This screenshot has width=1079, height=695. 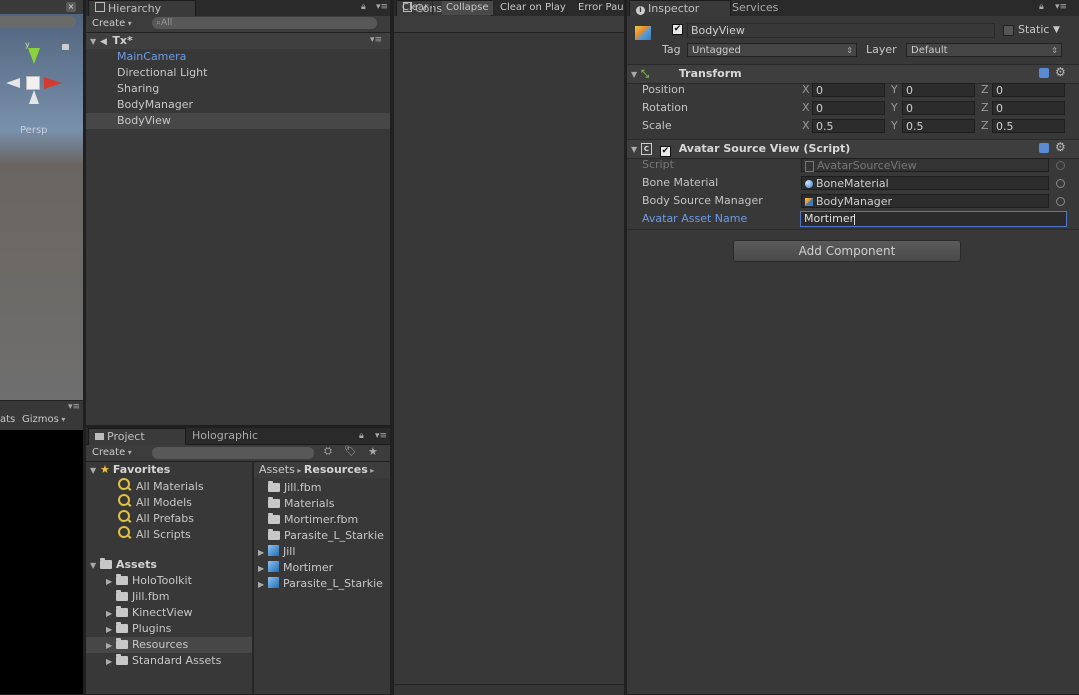 I want to click on scale-y-field: 0.5, so click(x=938, y=126).